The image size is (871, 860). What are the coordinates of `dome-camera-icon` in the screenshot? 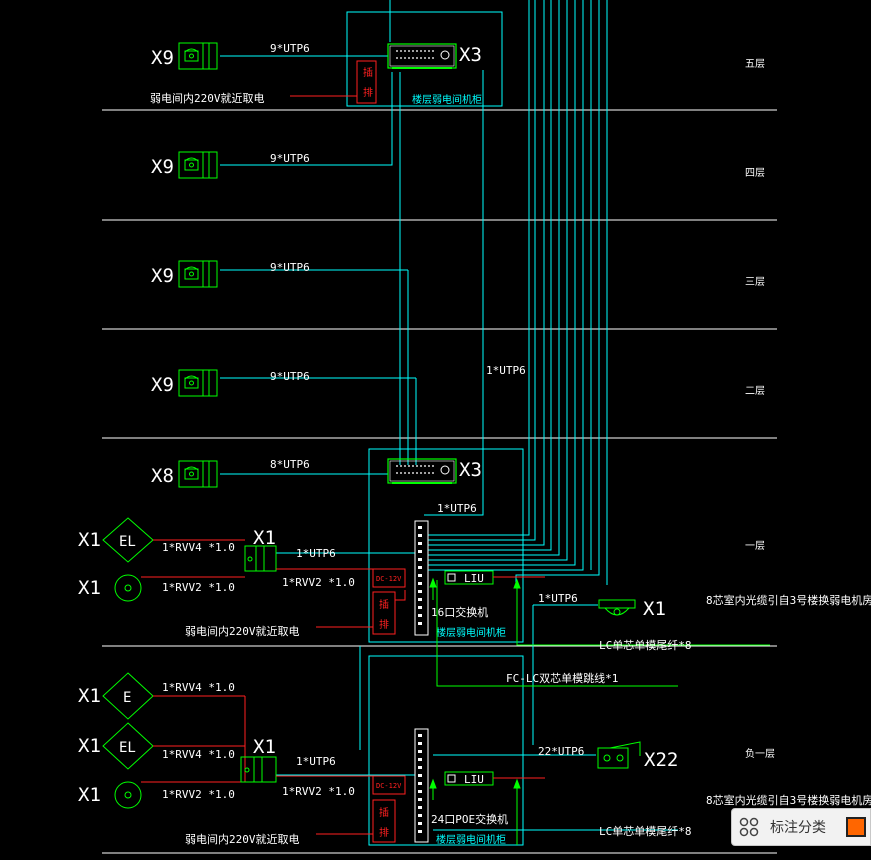 It's located at (617, 607).